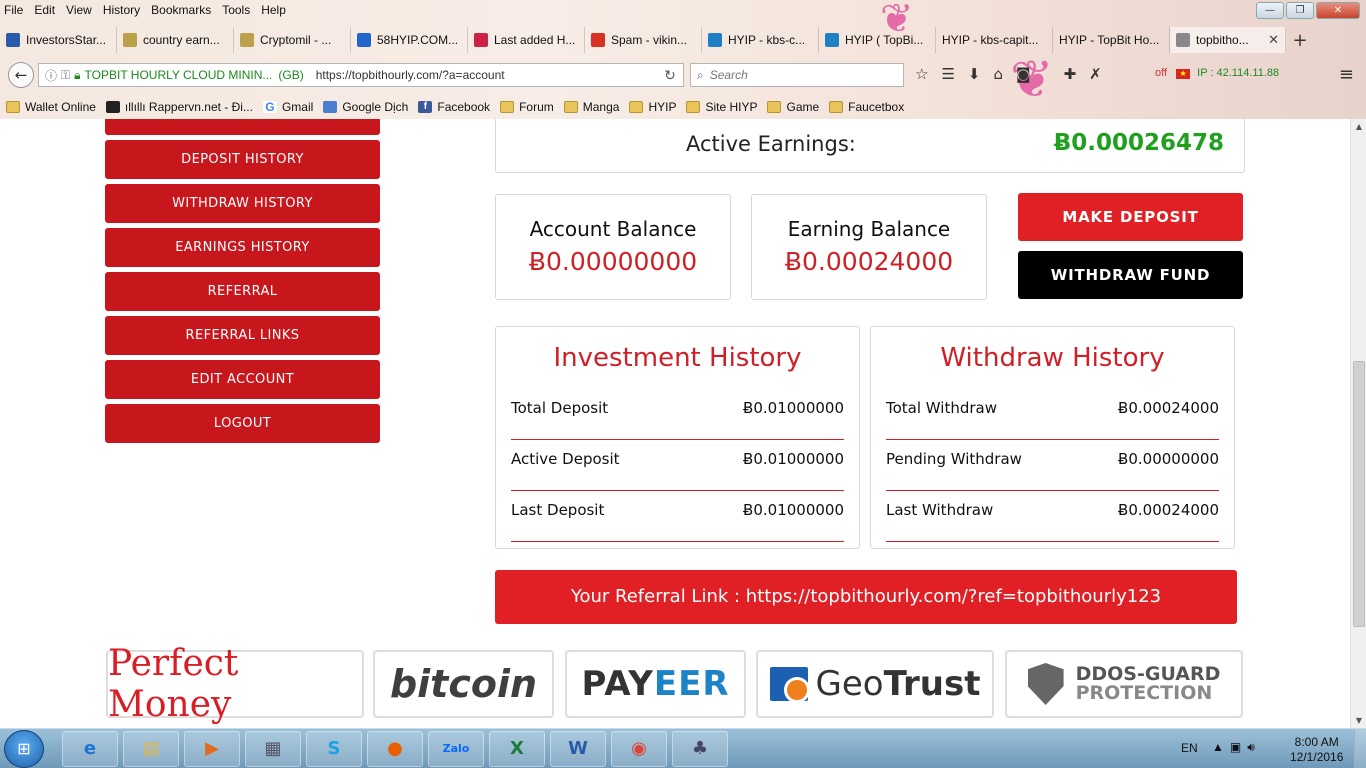 Image resolution: width=1366 pixels, height=768 pixels. What do you see at coordinates (287, 107) in the screenshot?
I see `bookmark-item: G Gmail` at bounding box center [287, 107].